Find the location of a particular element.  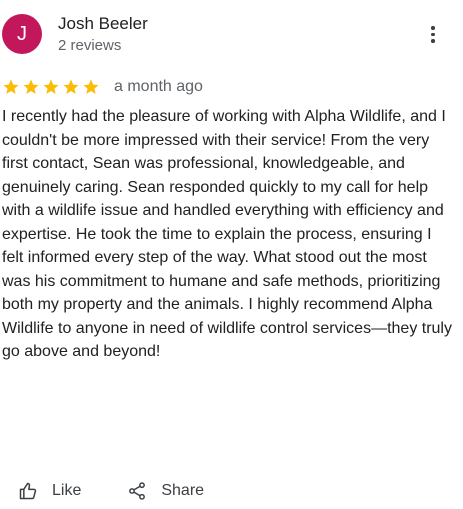

avatar: J is located at coordinates (22, 34).